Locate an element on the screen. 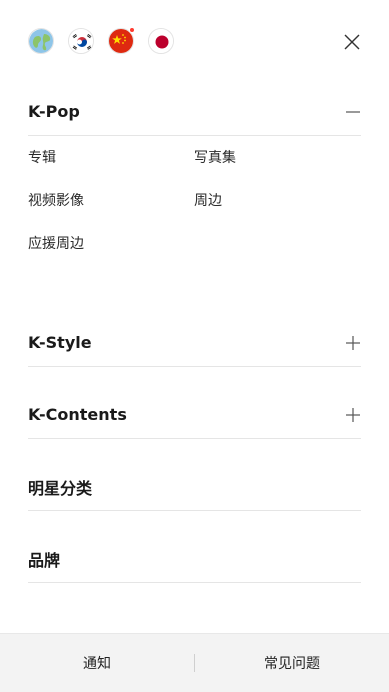 This screenshot has height=692, width=389. close-icon is located at coordinates (352, 42).